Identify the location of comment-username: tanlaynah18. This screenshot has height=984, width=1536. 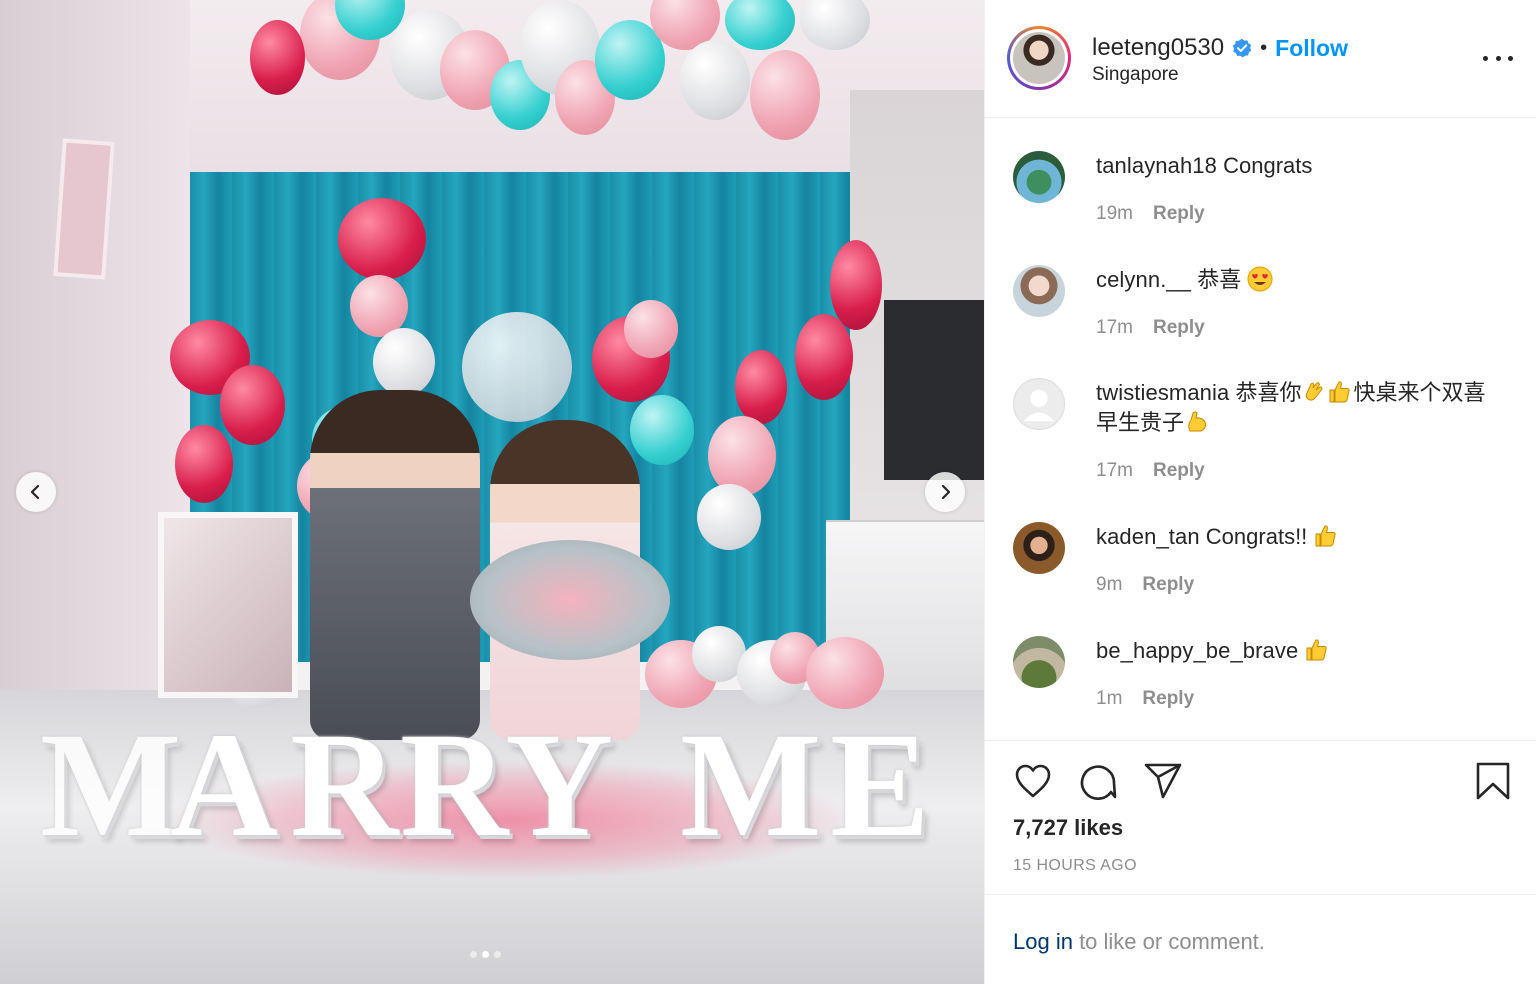
(1156, 165).